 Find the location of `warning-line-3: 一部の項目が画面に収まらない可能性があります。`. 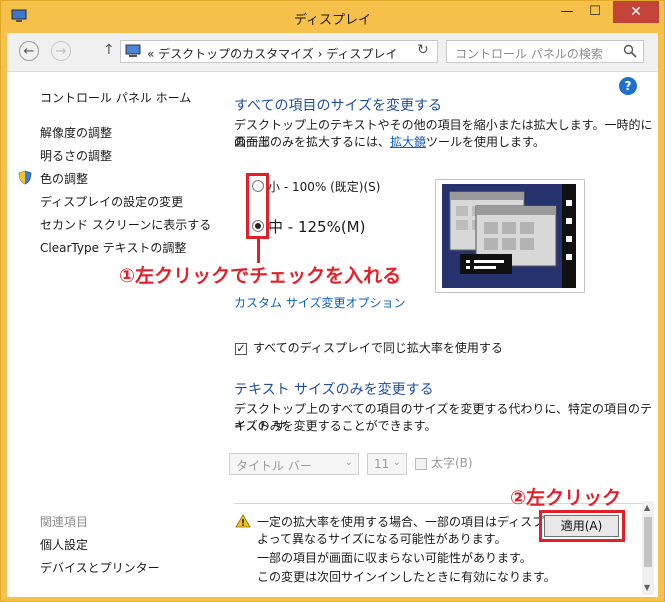

warning-line-3: 一部の項目が画面に収まらない可能性があります。 is located at coordinates (394, 558).